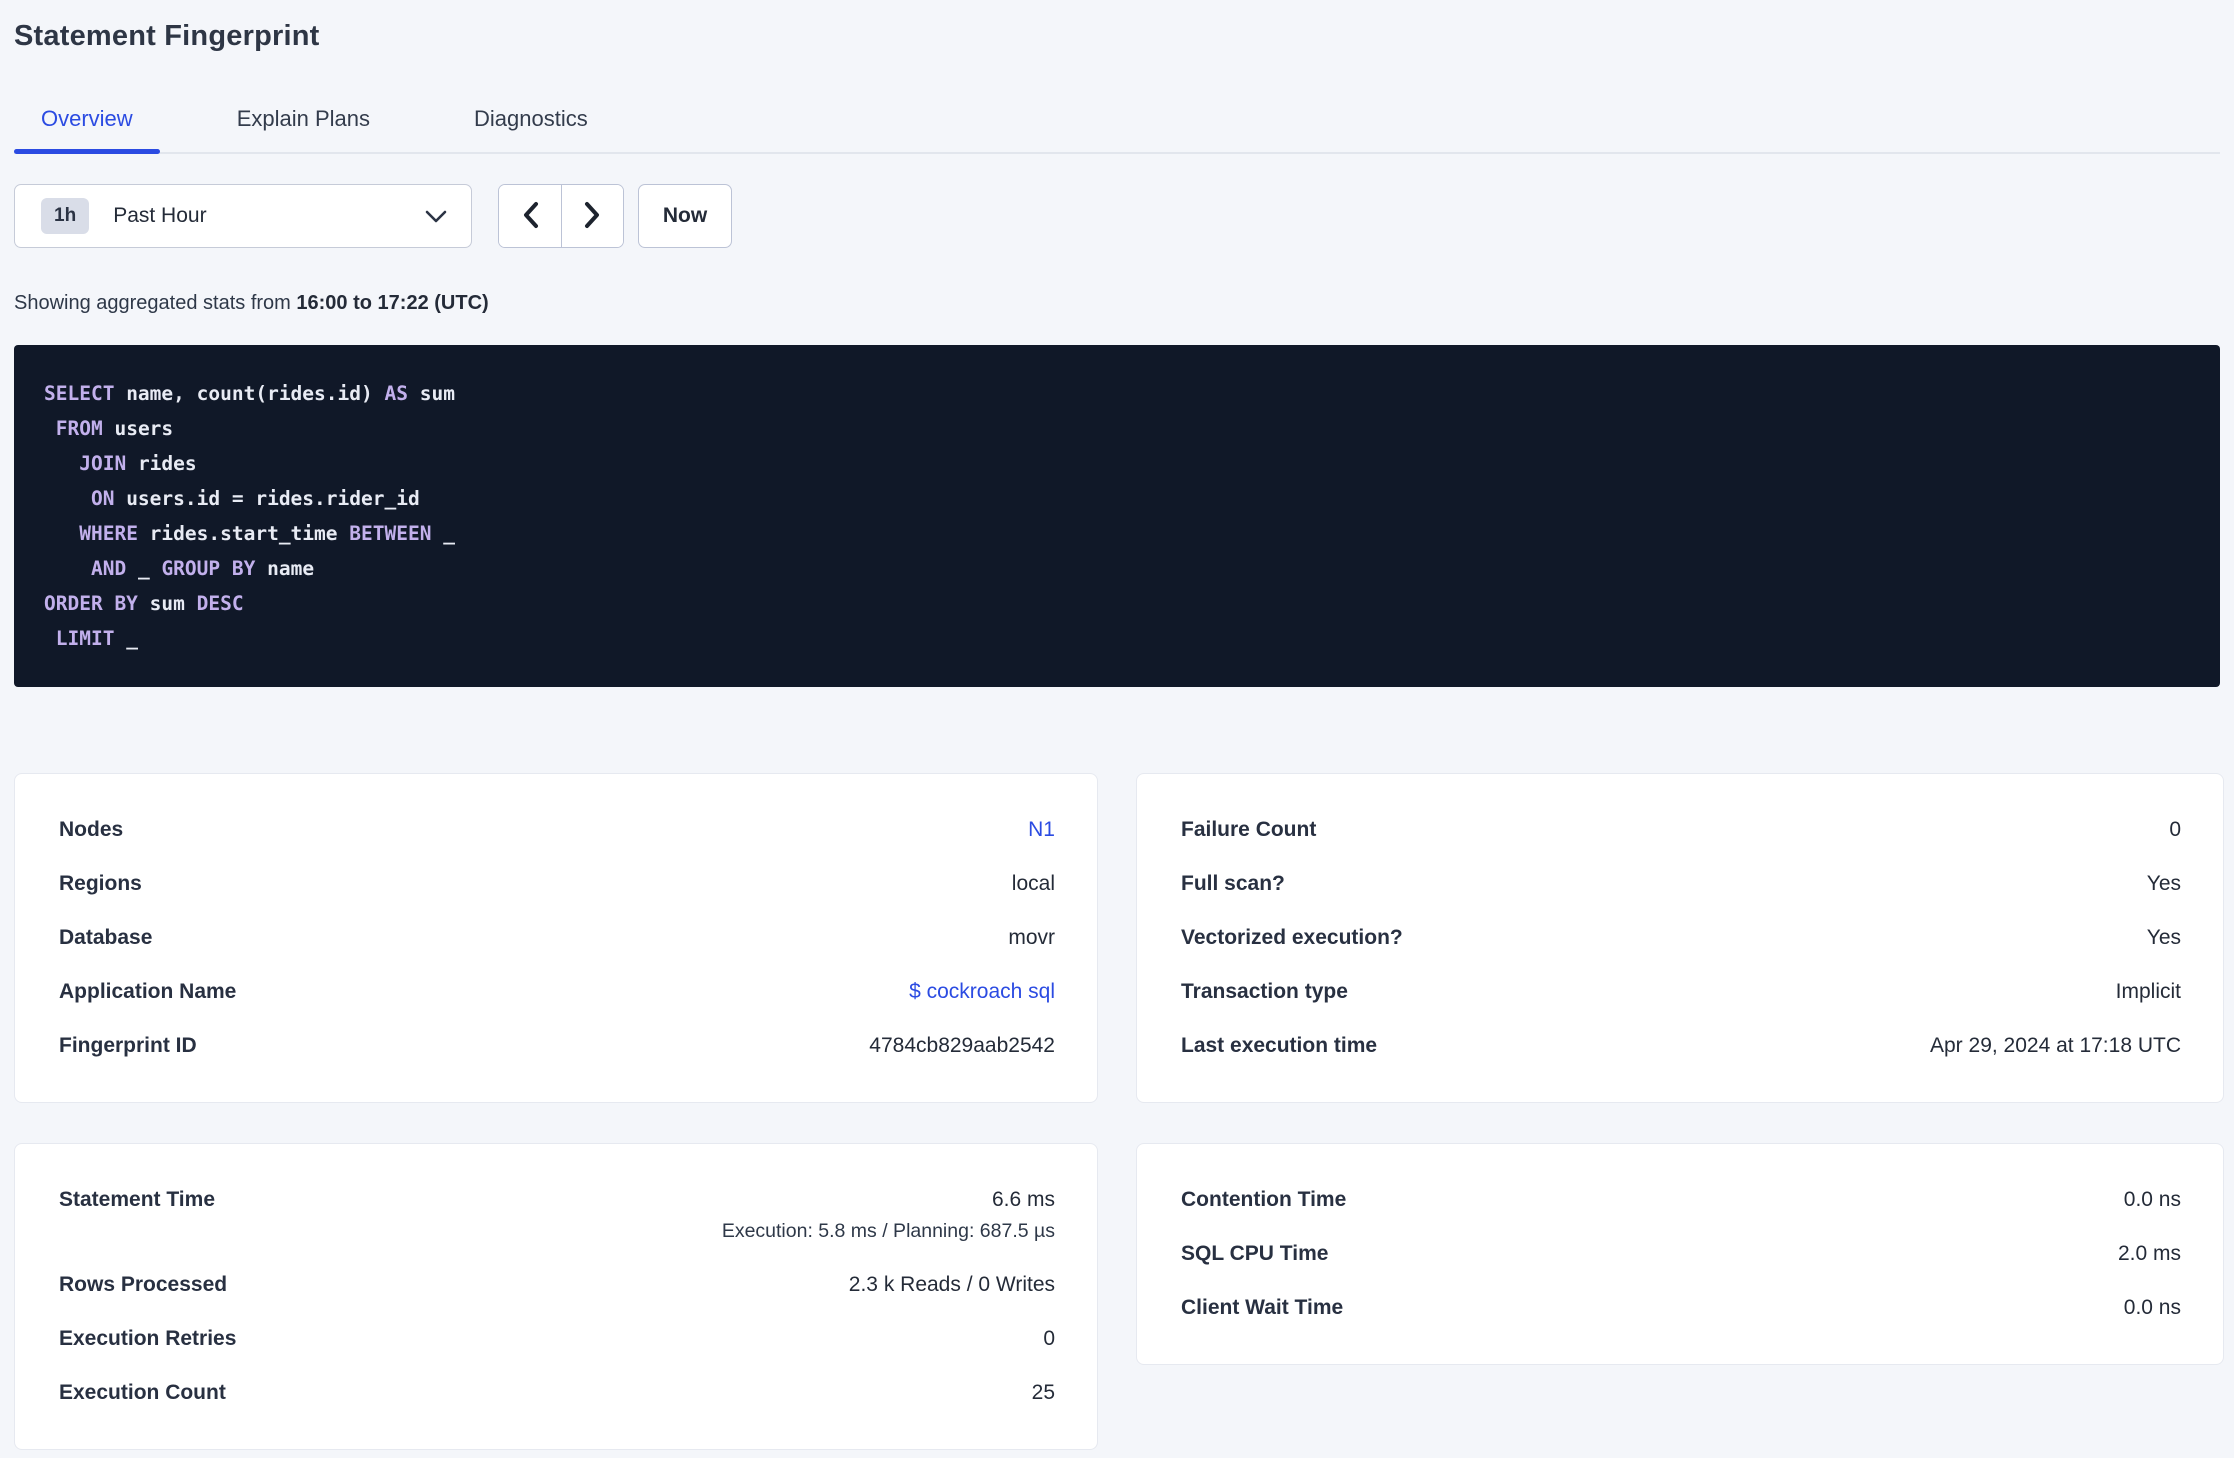 This screenshot has width=2234, height=1458. What do you see at coordinates (1117, 125) in the screenshot?
I see `tab-bar: Overview Explain Plans Diagnostics` at bounding box center [1117, 125].